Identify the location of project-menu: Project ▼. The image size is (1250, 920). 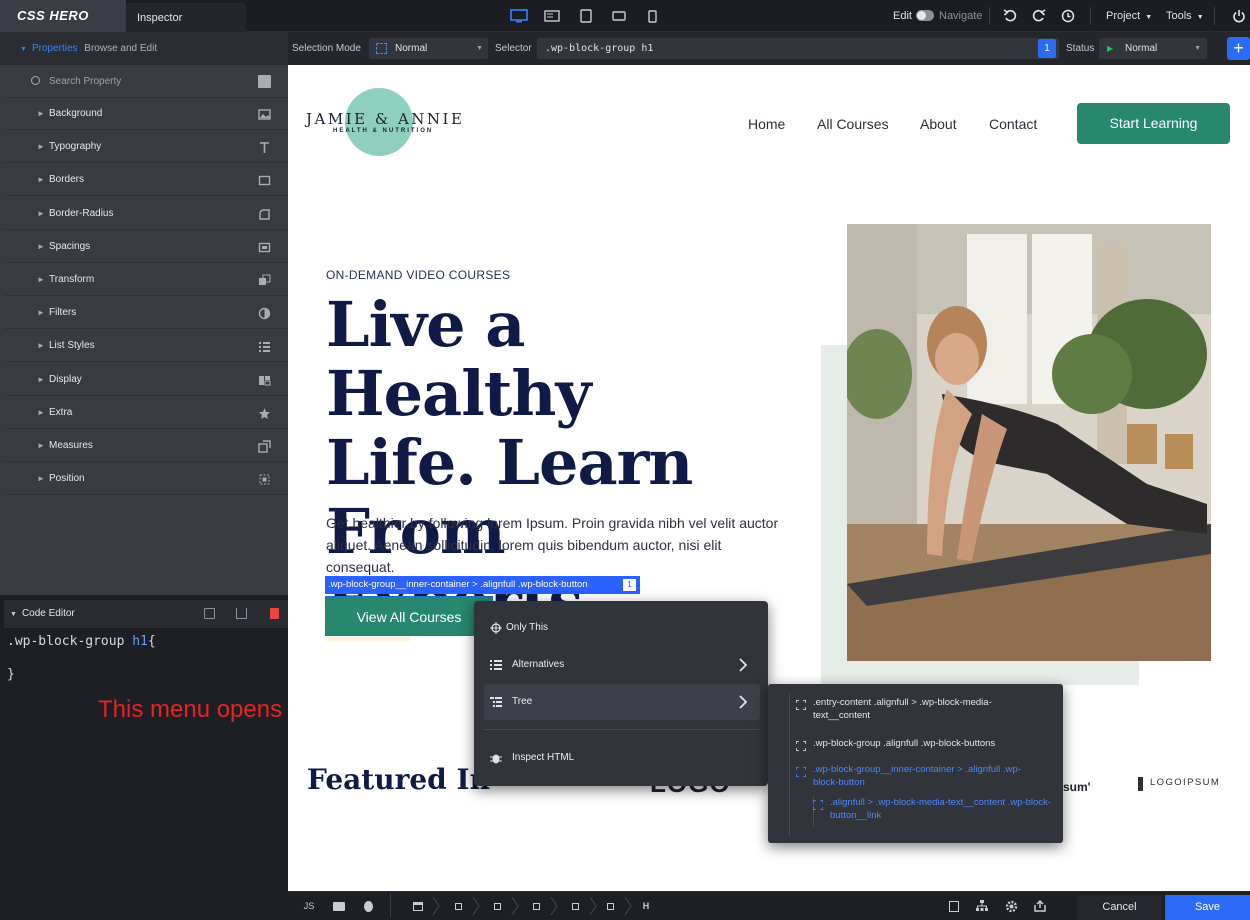
(1129, 16).